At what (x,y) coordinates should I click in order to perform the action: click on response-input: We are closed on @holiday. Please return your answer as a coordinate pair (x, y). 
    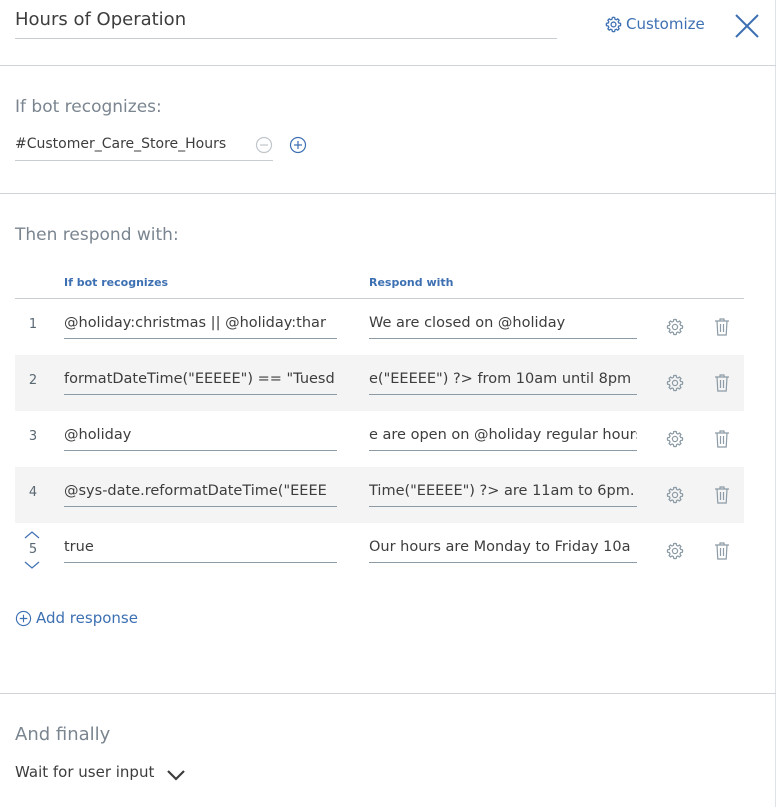
    Looking at the image, I should click on (503, 325).